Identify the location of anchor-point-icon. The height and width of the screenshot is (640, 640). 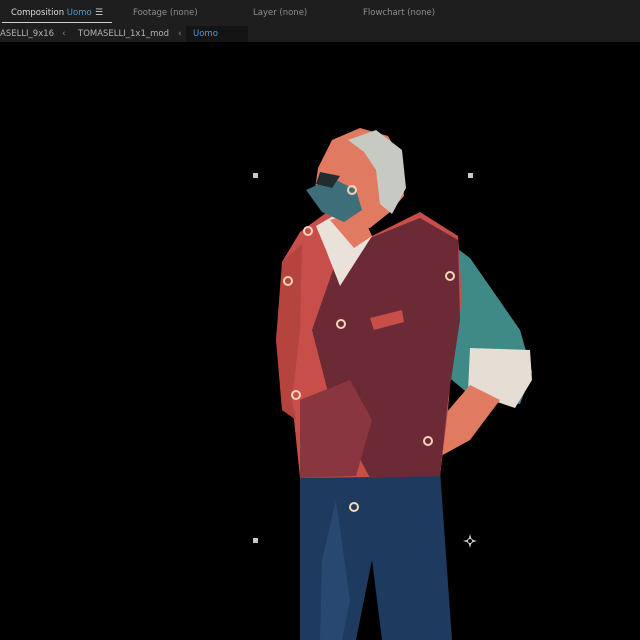
(470, 541).